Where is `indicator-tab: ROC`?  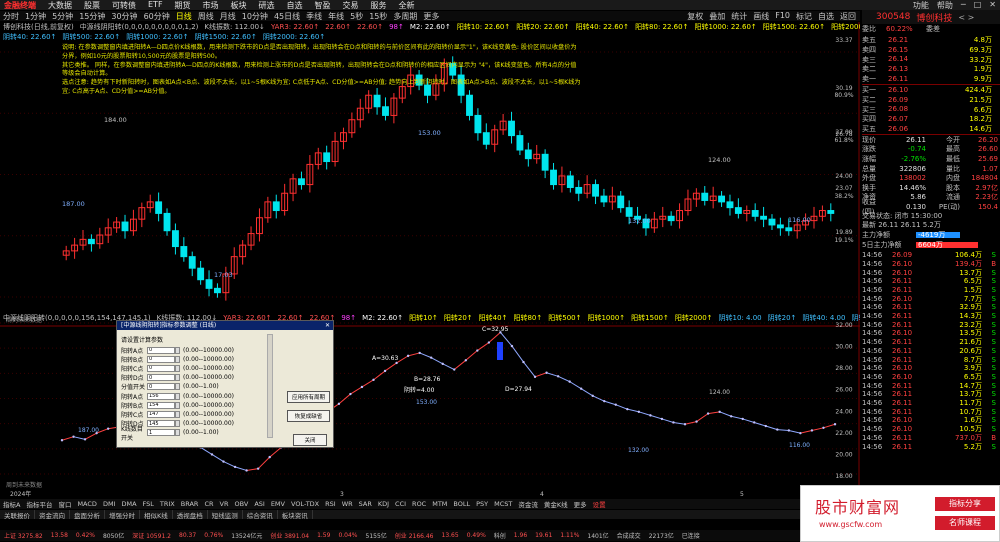
indicator-tab: ROC is located at coordinates (419, 504).